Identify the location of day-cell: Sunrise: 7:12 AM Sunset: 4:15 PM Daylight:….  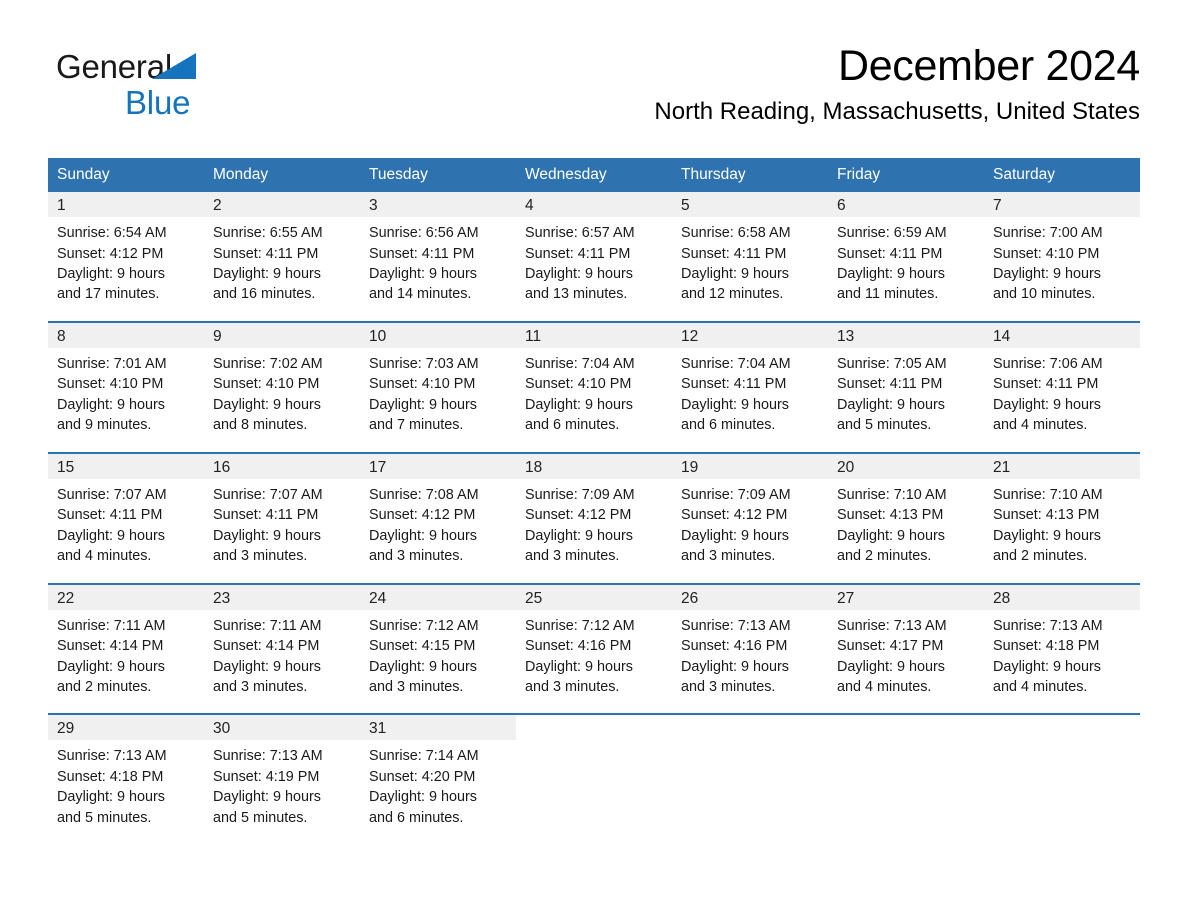
(438, 662).